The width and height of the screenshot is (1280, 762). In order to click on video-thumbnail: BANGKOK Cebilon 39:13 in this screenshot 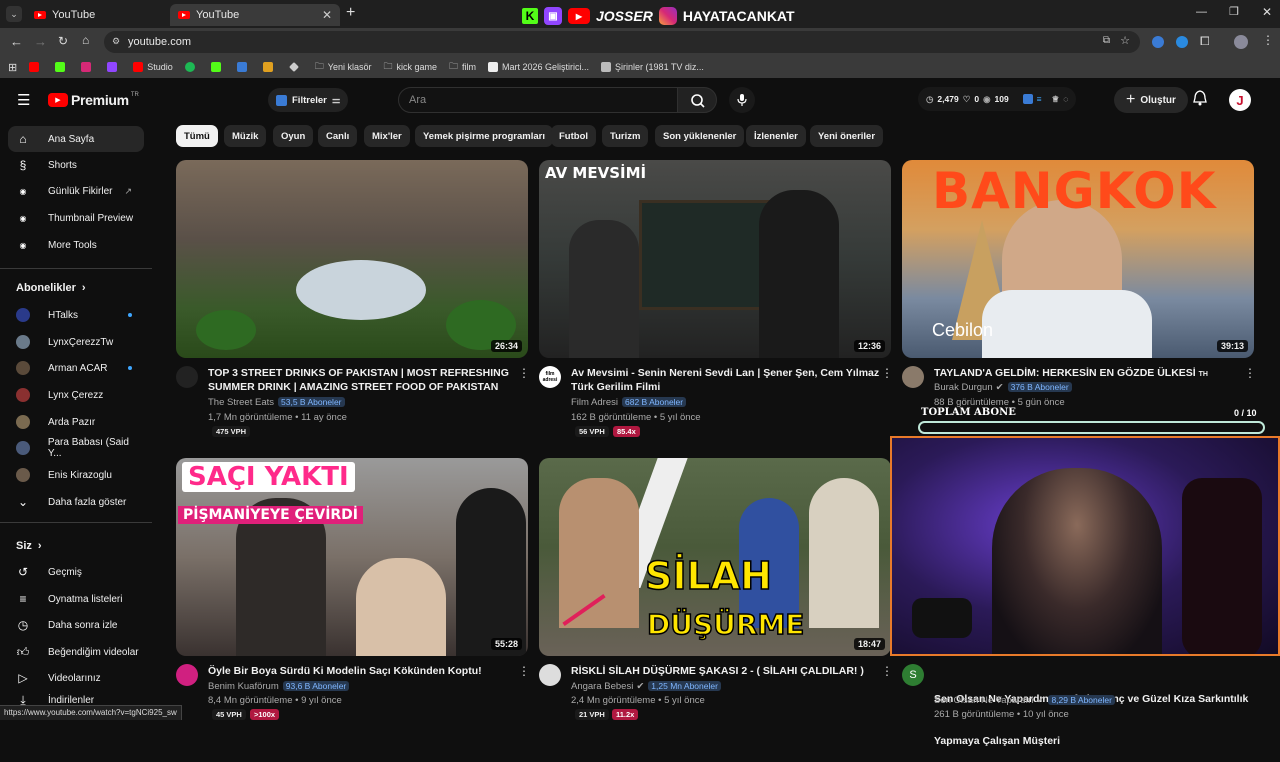, I will do `click(1078, 259)`.